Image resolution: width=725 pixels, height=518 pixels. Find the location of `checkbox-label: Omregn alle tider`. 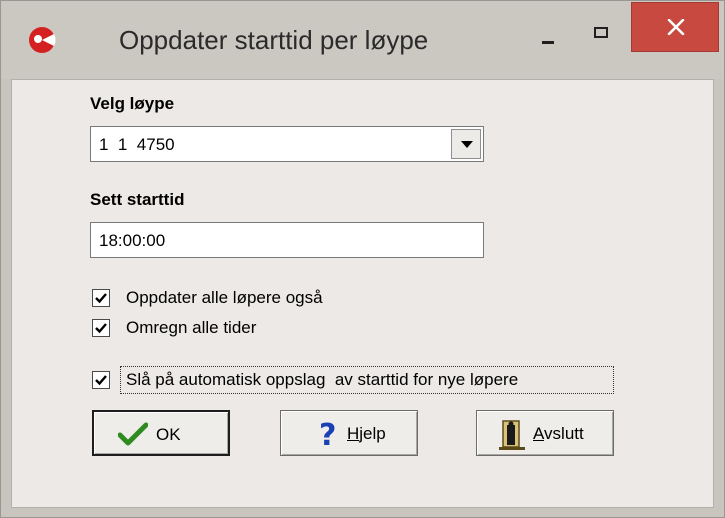

checkbox-label: Omregn alle tider is located at coordinates (191, 327).